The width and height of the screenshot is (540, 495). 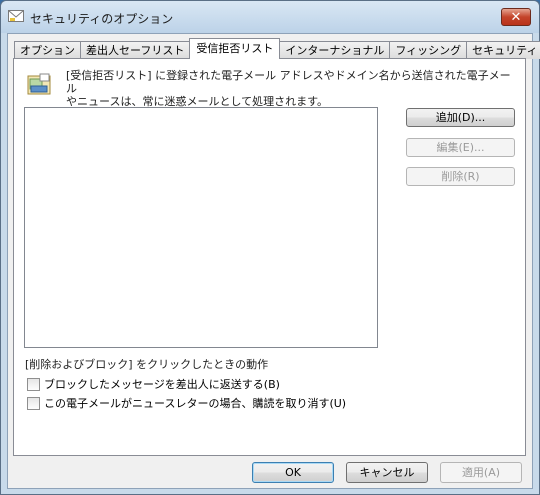 I want to click on return-to-sender-option: ブロックしたメッセージを差出人に返送する(B), so click(x=153, y=384).